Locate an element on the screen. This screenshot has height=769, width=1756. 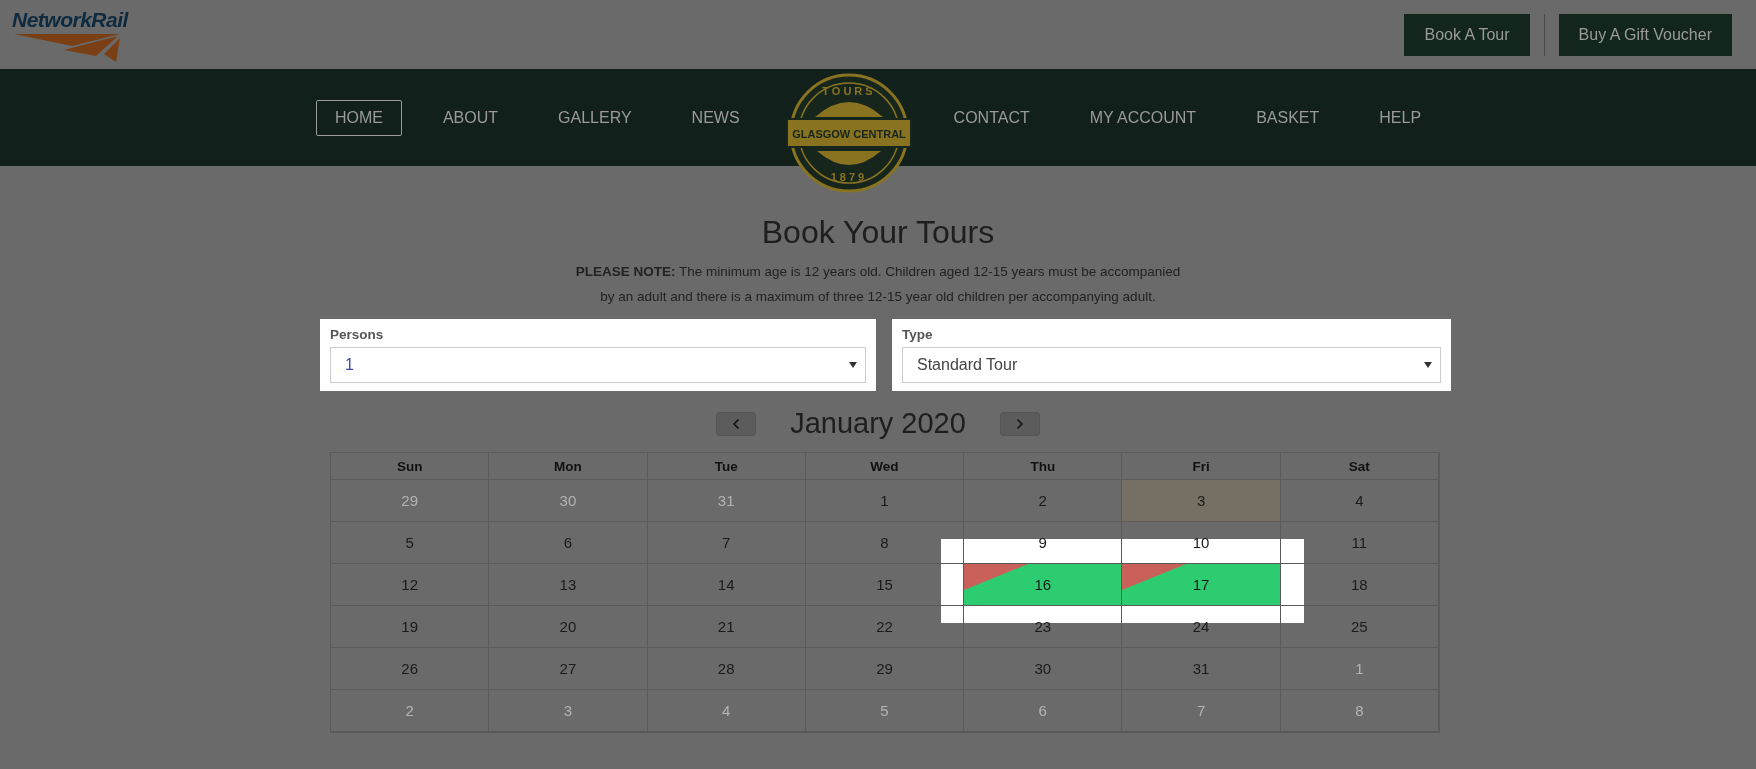
available-day: 16 is located at coordinates (1043, 585).